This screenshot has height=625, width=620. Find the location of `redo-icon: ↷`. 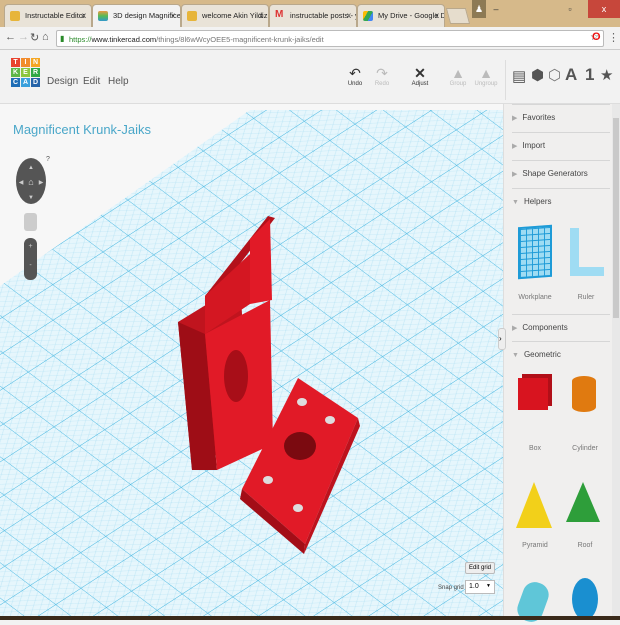

redo-icon: ↷ is located at coordinates (382, 73).